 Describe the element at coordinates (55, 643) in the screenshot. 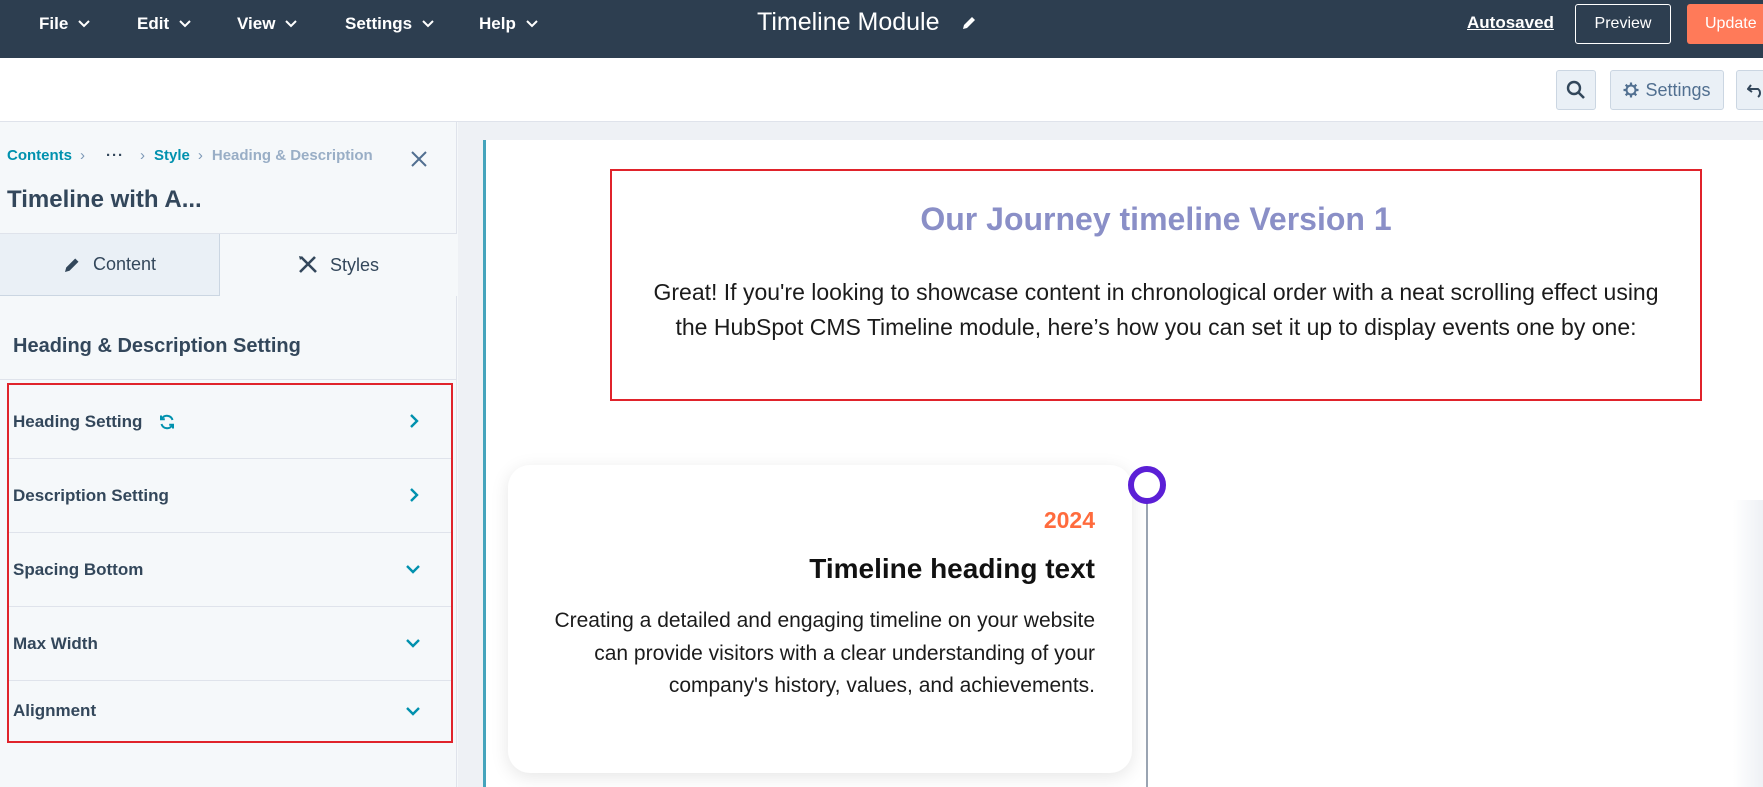

I see `max-width-label: Max Width` at that location.